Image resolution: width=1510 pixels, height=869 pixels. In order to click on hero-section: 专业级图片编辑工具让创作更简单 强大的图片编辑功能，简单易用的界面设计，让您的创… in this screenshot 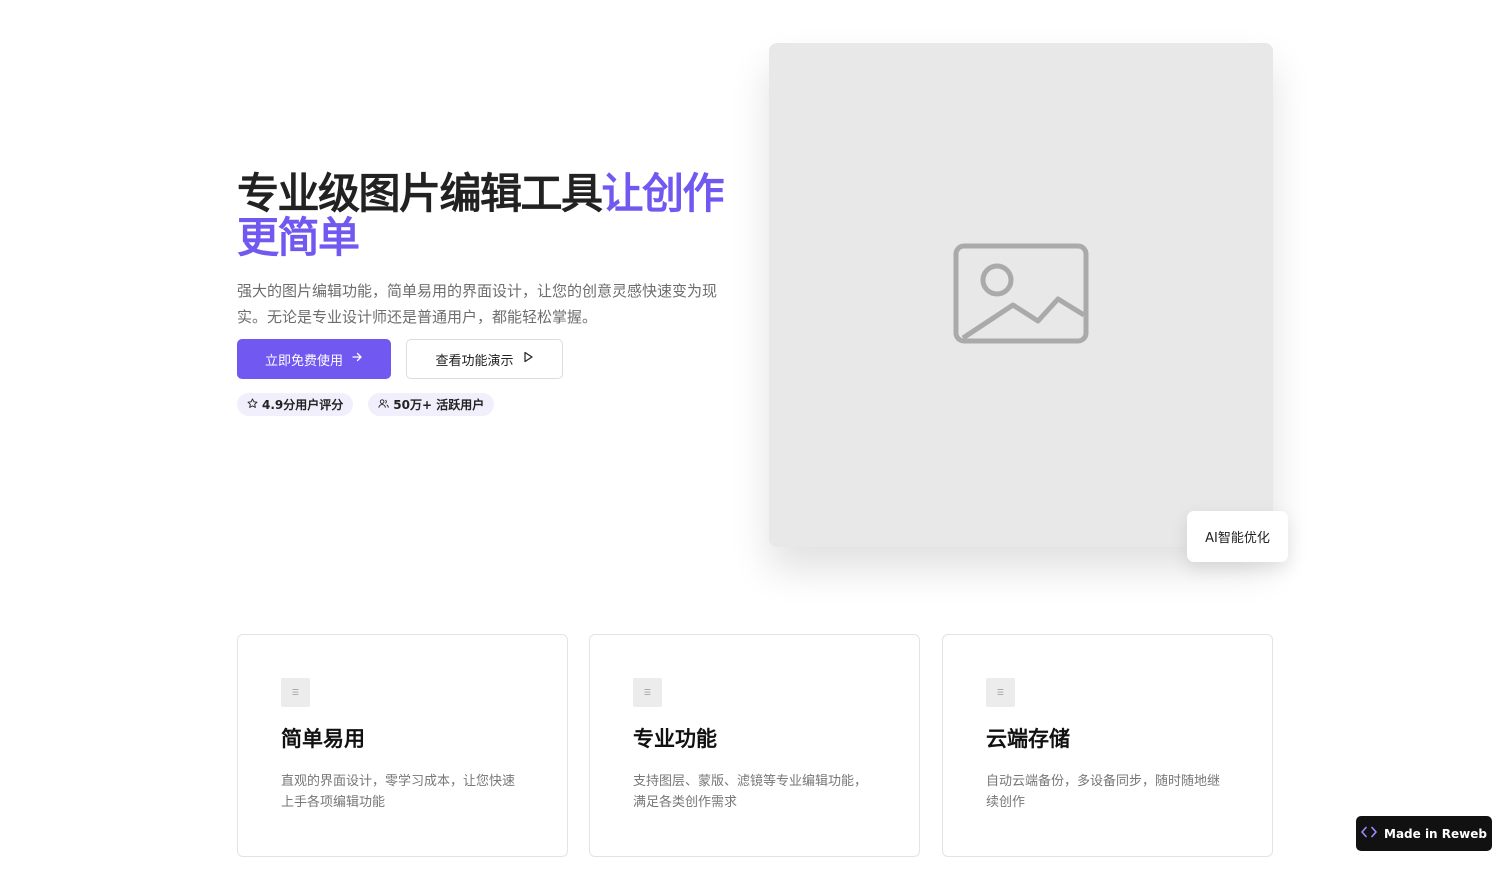, I will do `click(497, 294)`.